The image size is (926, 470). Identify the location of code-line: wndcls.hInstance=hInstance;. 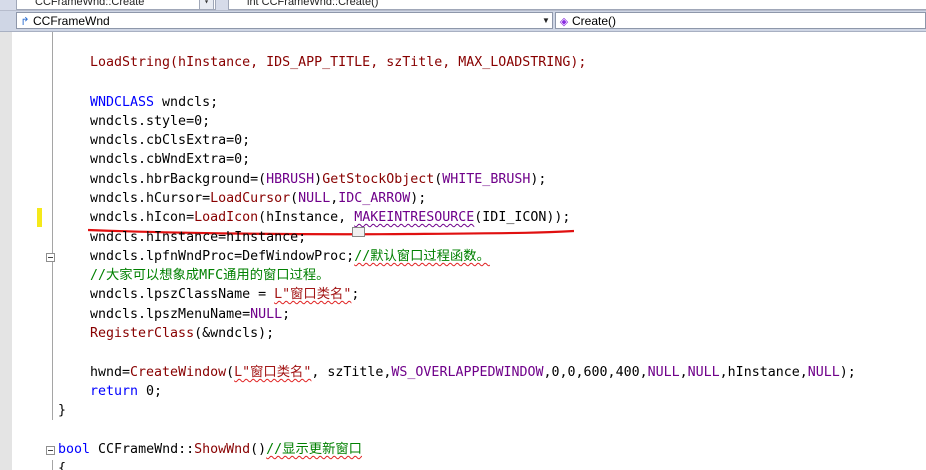
(198, 237).